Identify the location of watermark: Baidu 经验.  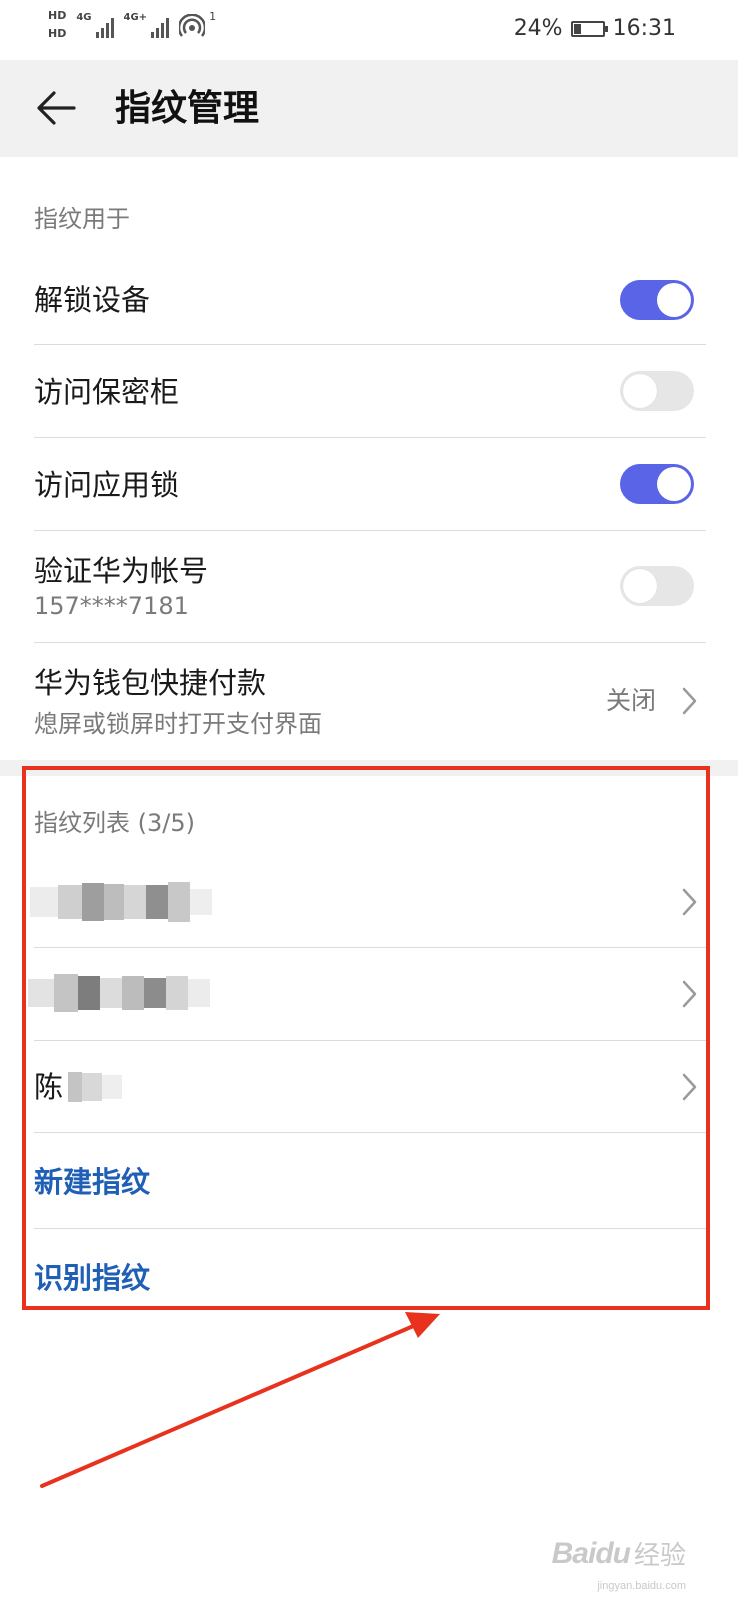
(619, 1553).